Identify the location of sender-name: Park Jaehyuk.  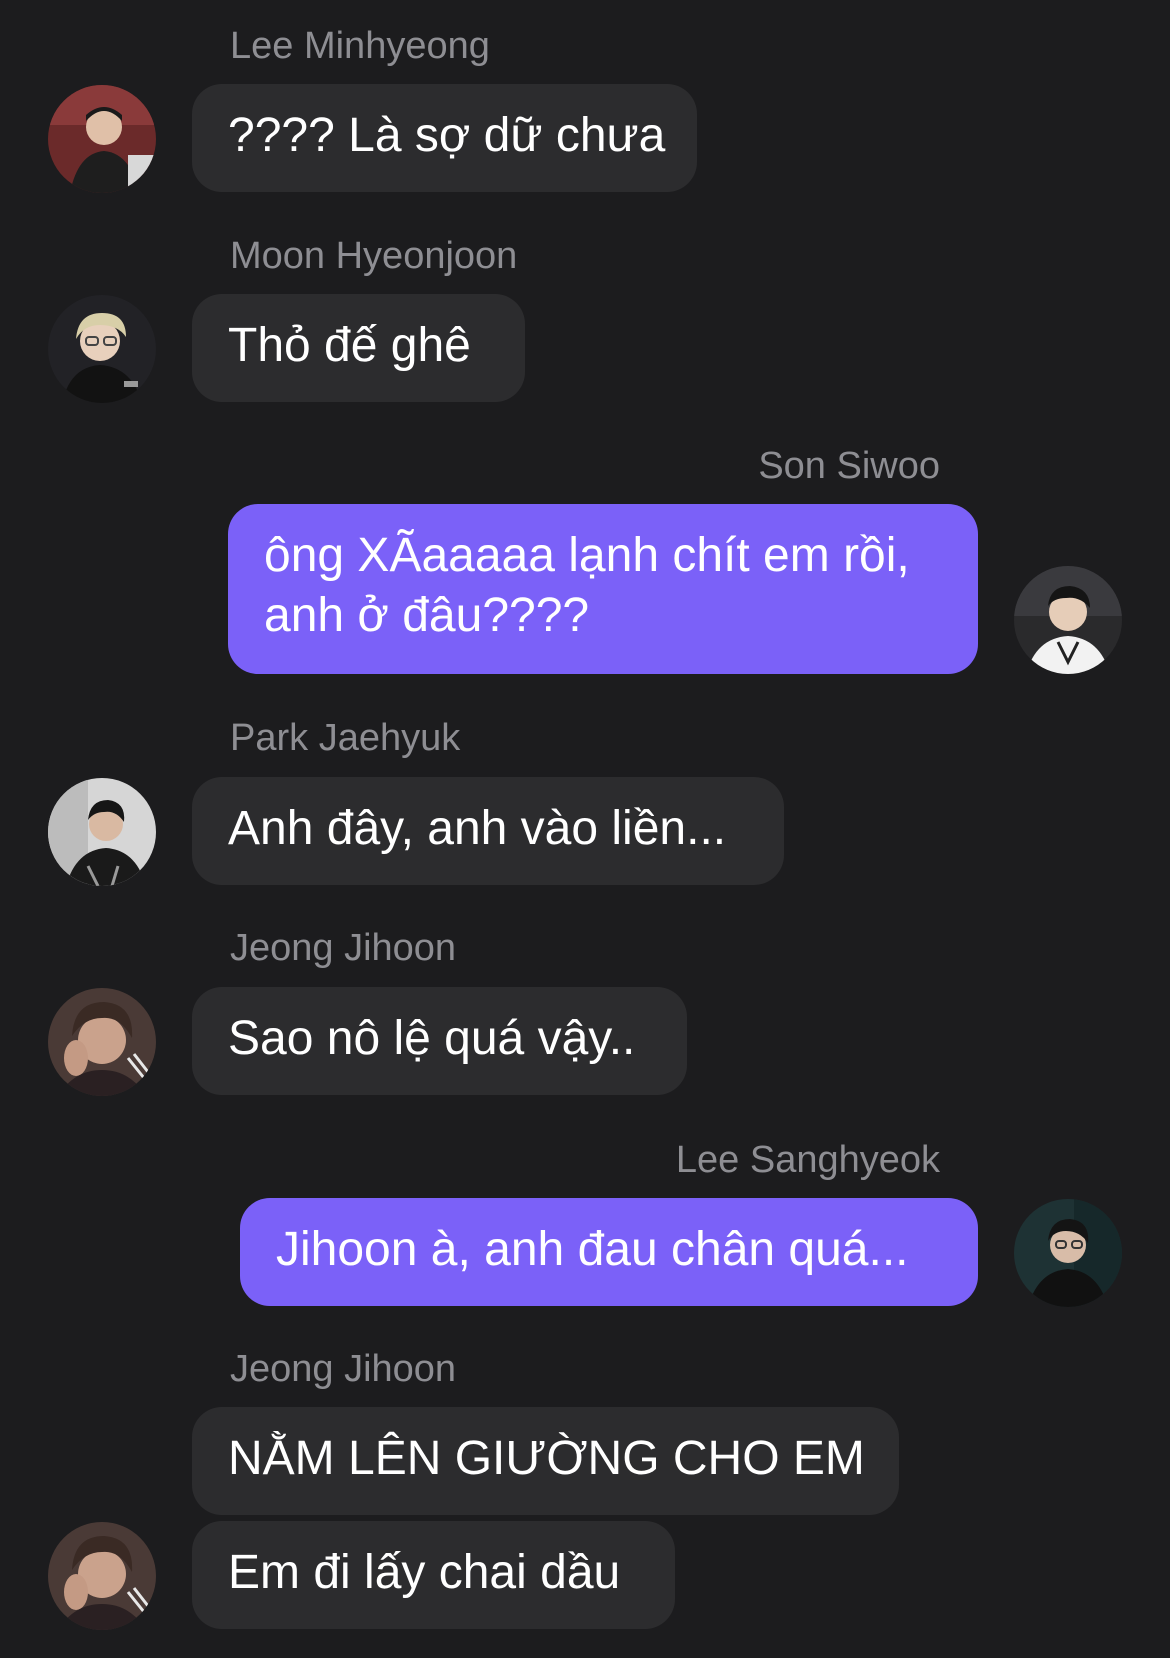
(345, 738).